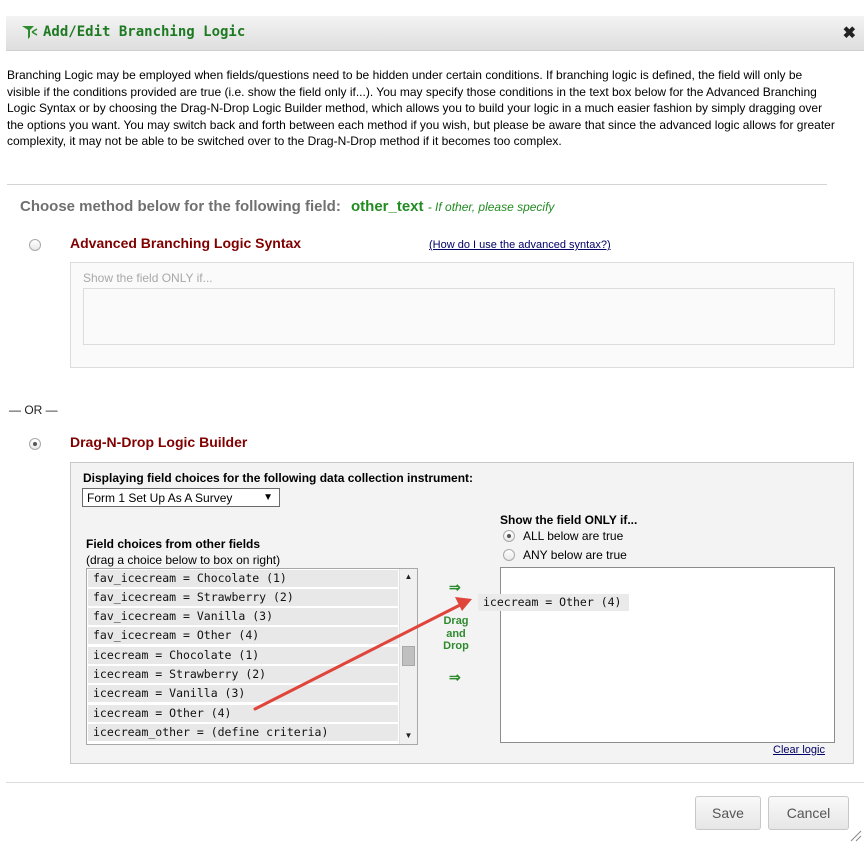 The width and height of the screenshot is (864, 843). I want to click on all-true-label: ALL below are true, so click(573, 536).